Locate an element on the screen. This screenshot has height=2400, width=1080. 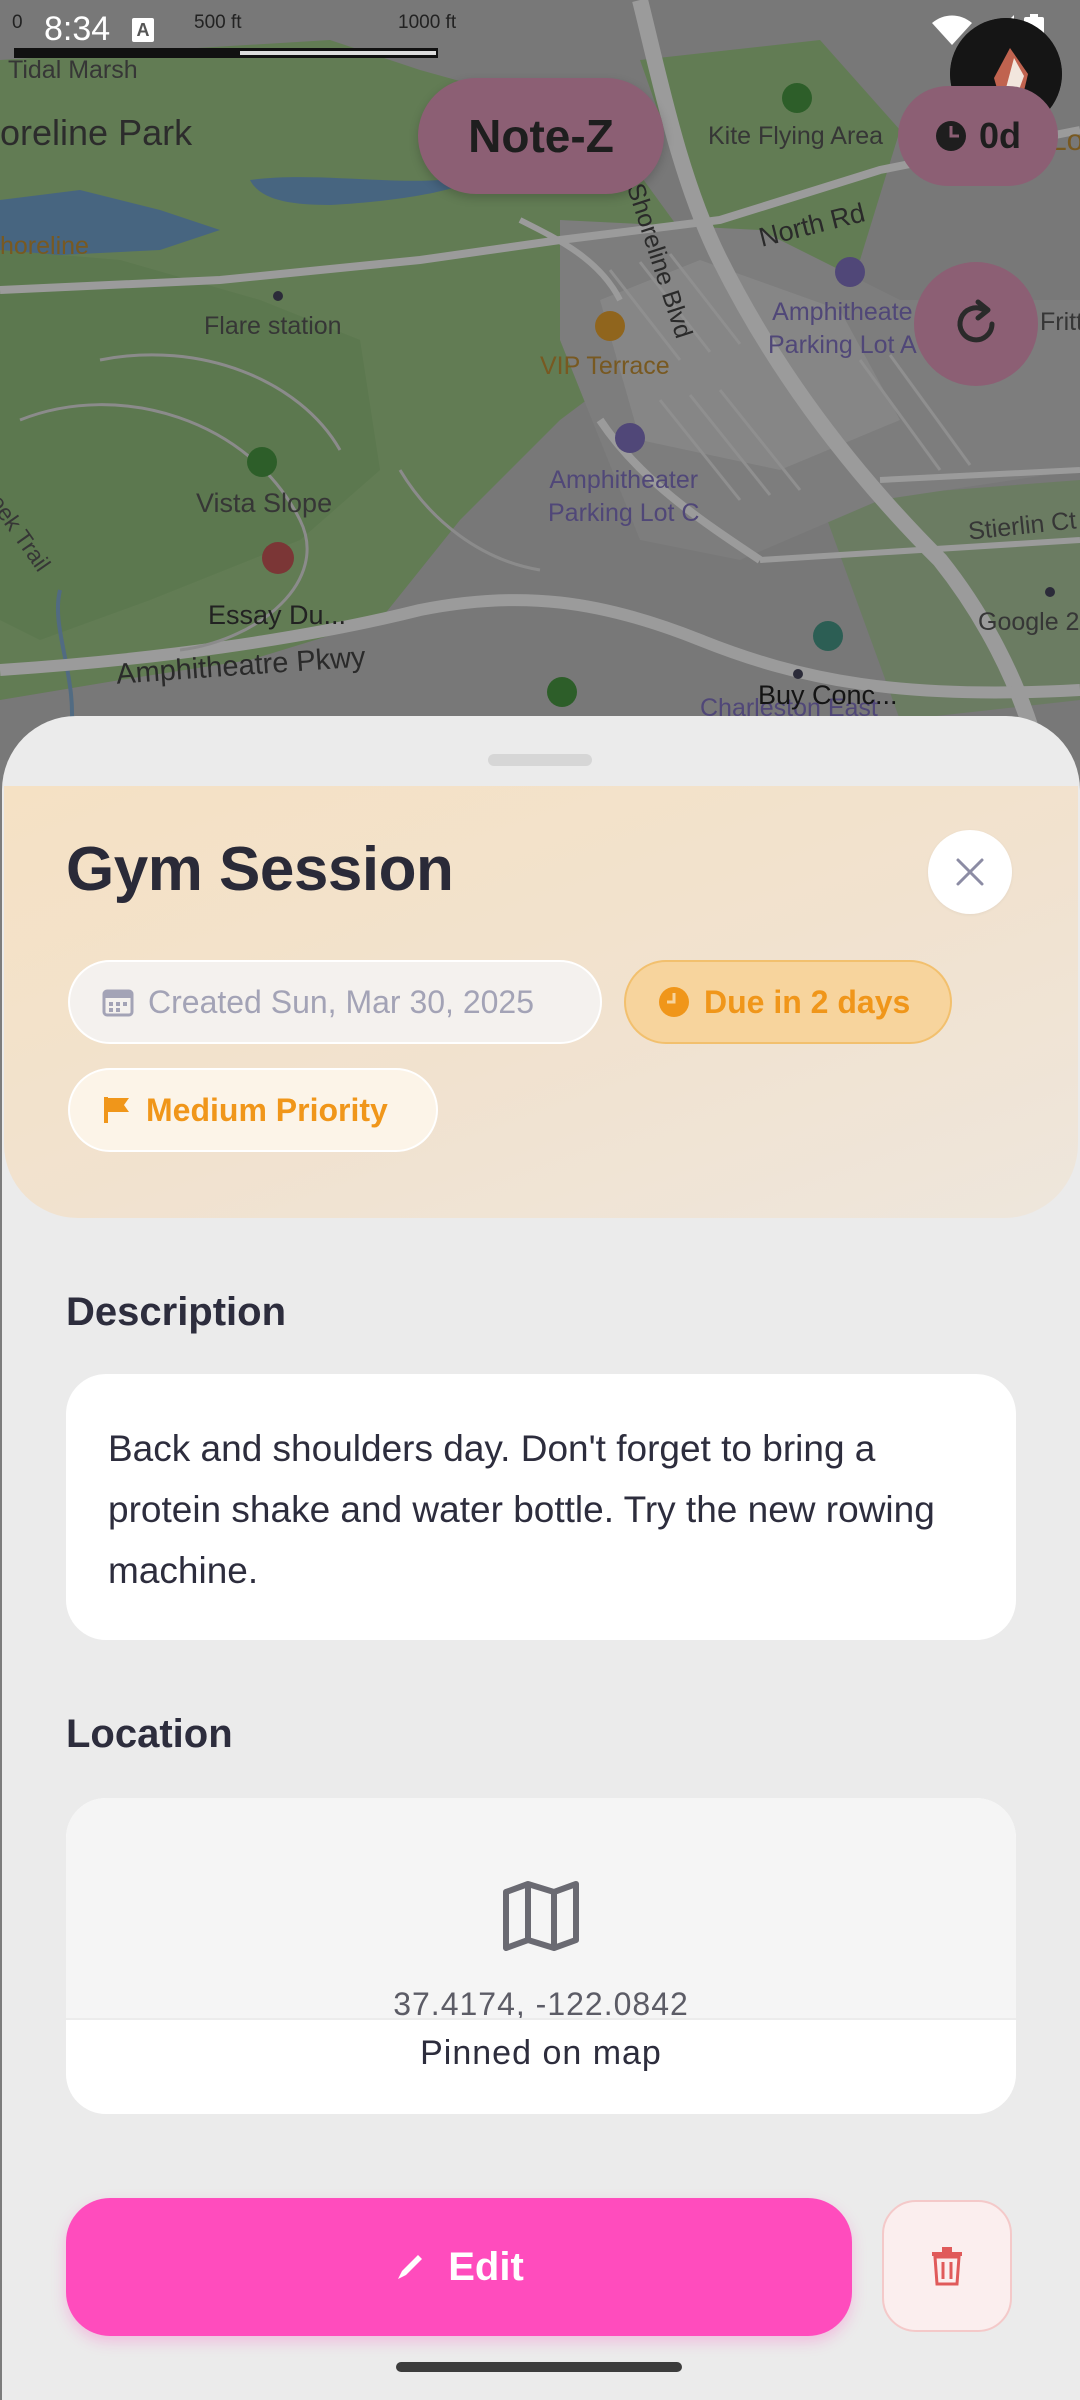
refresh-icon is located at coordinates (976, 321).